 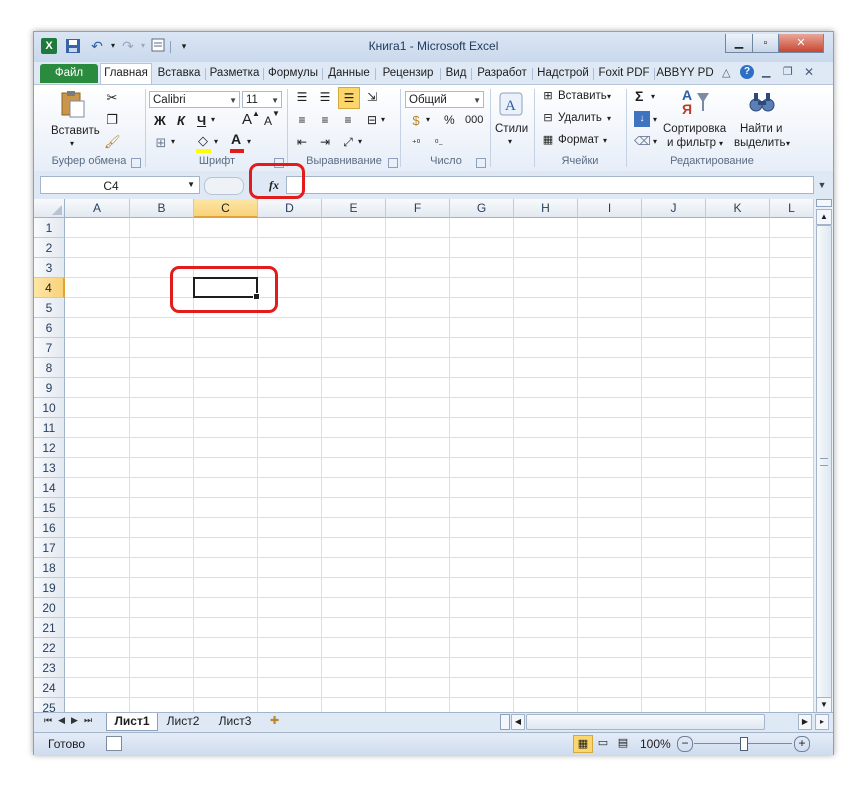 What do you see at coordinates (49, 588) in the screenshot?
I see `row-header-19: 19` at bounding box center [49, 588].